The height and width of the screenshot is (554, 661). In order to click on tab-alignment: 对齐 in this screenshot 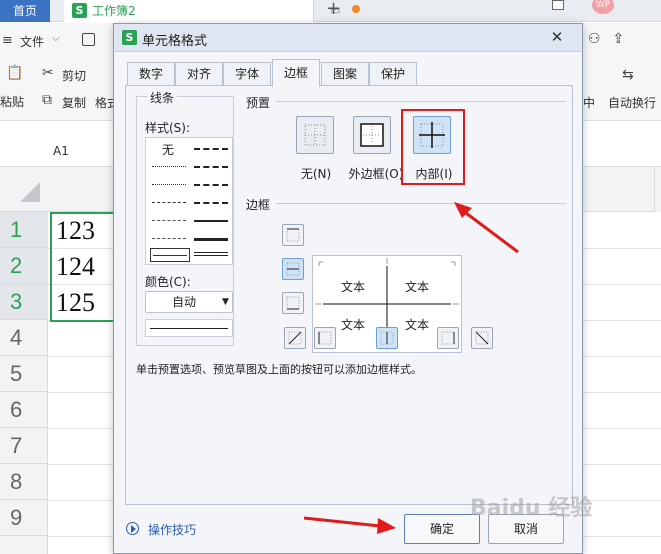, I will do `click(199, 74)`.